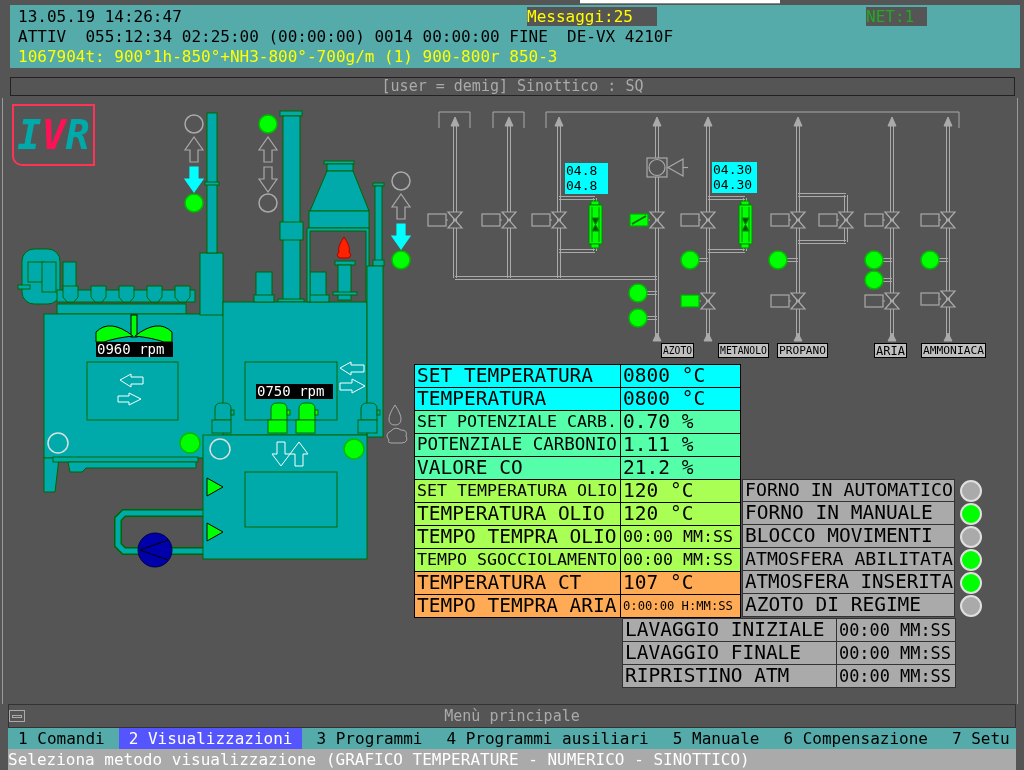  Describe the element at coordinates (100, 17) in the screenshot. I see `date-time: 13.05.19 14:26:47` at that location.